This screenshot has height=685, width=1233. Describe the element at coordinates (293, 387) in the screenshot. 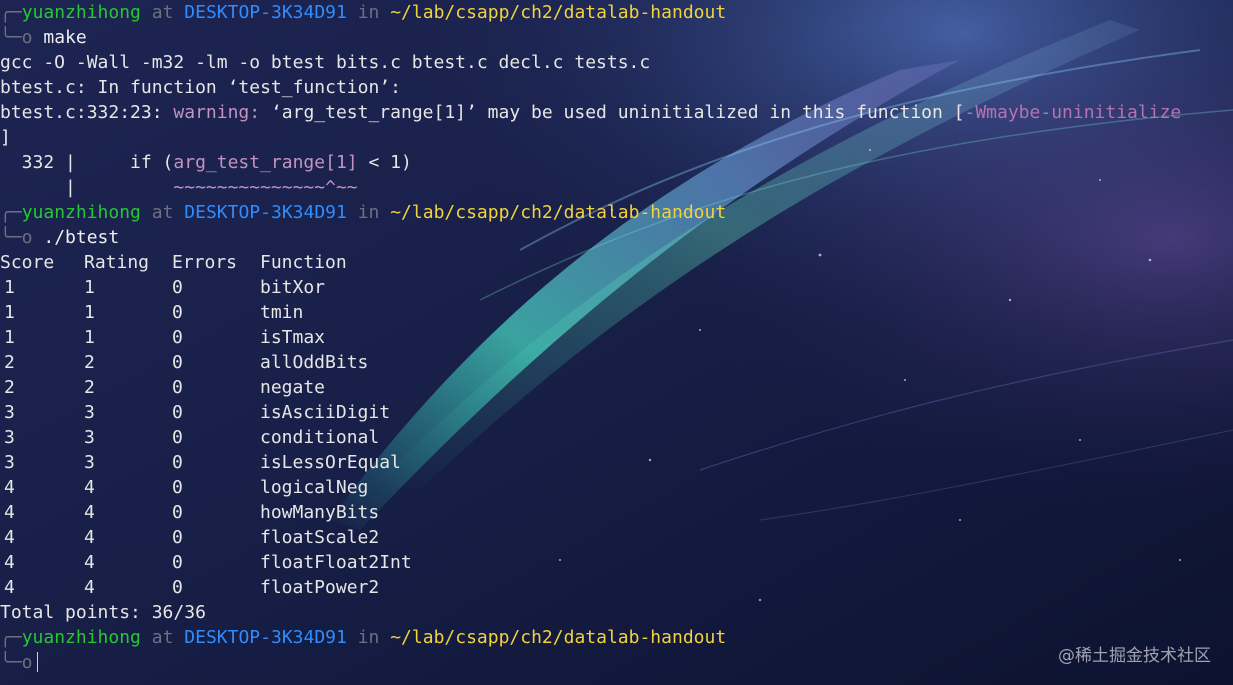

I see `row-function: negate` at that location.